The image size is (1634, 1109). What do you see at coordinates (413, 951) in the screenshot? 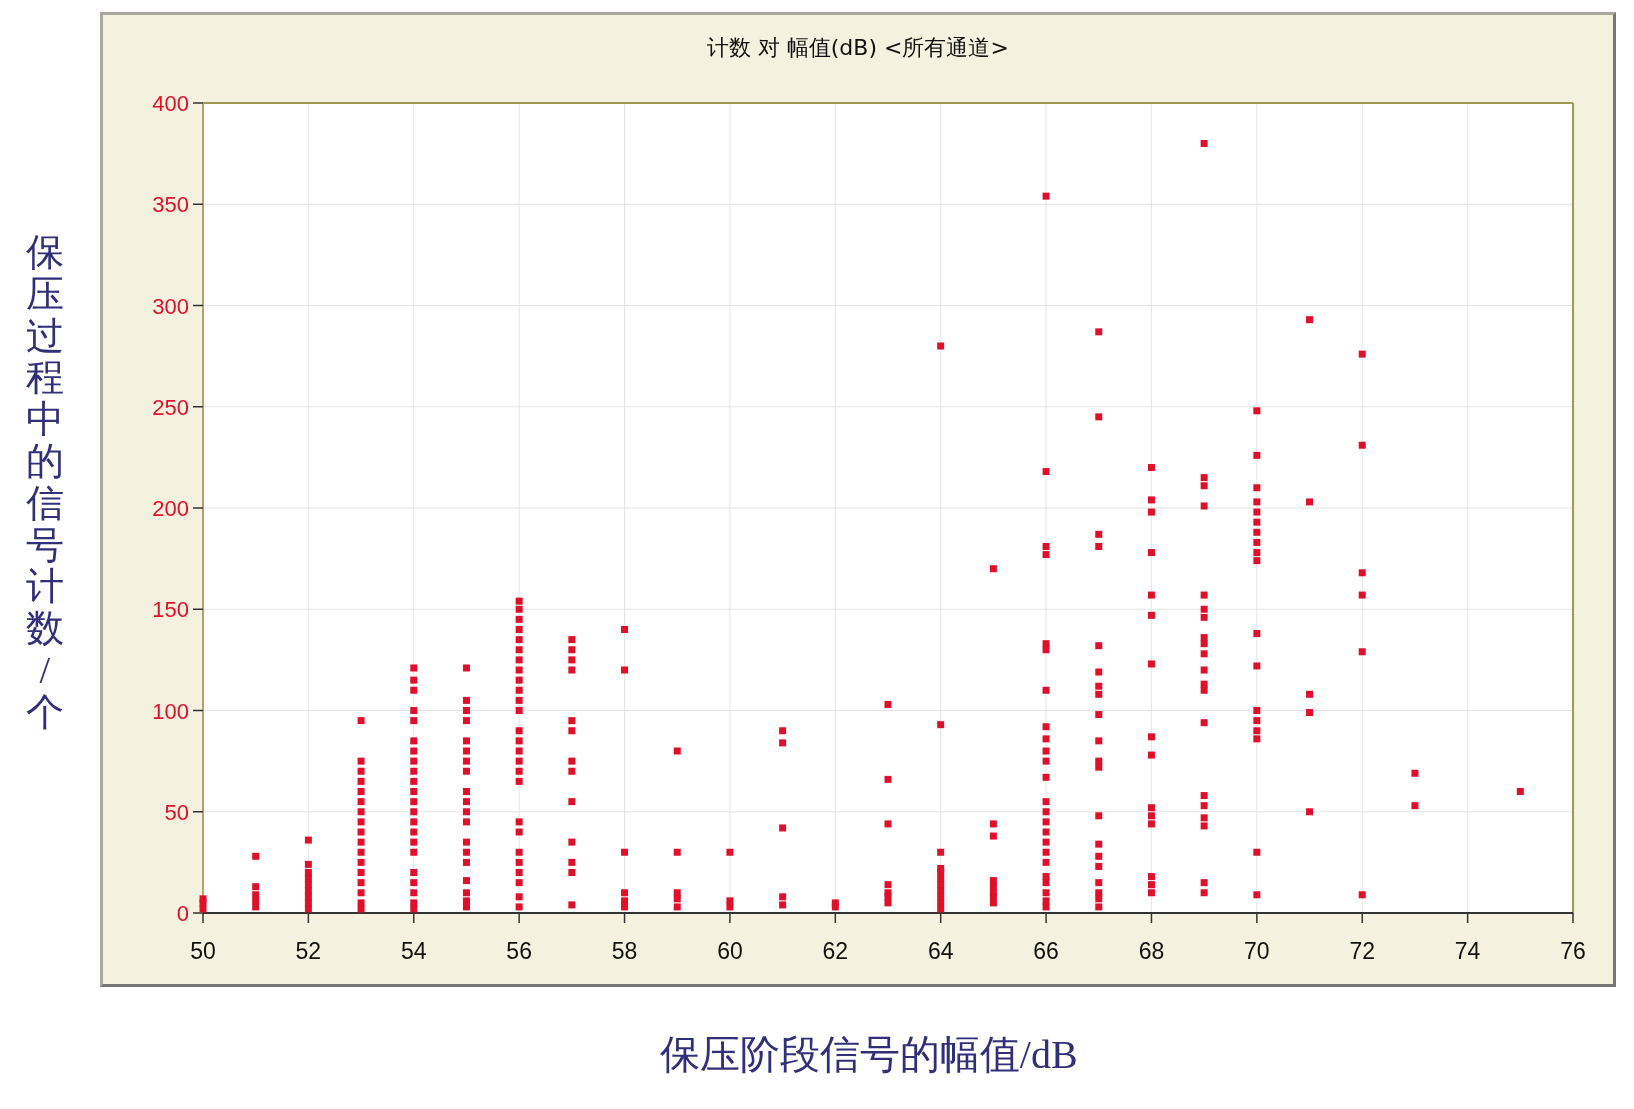
I see `tick-label: 54` at bounding box center [413, 951].